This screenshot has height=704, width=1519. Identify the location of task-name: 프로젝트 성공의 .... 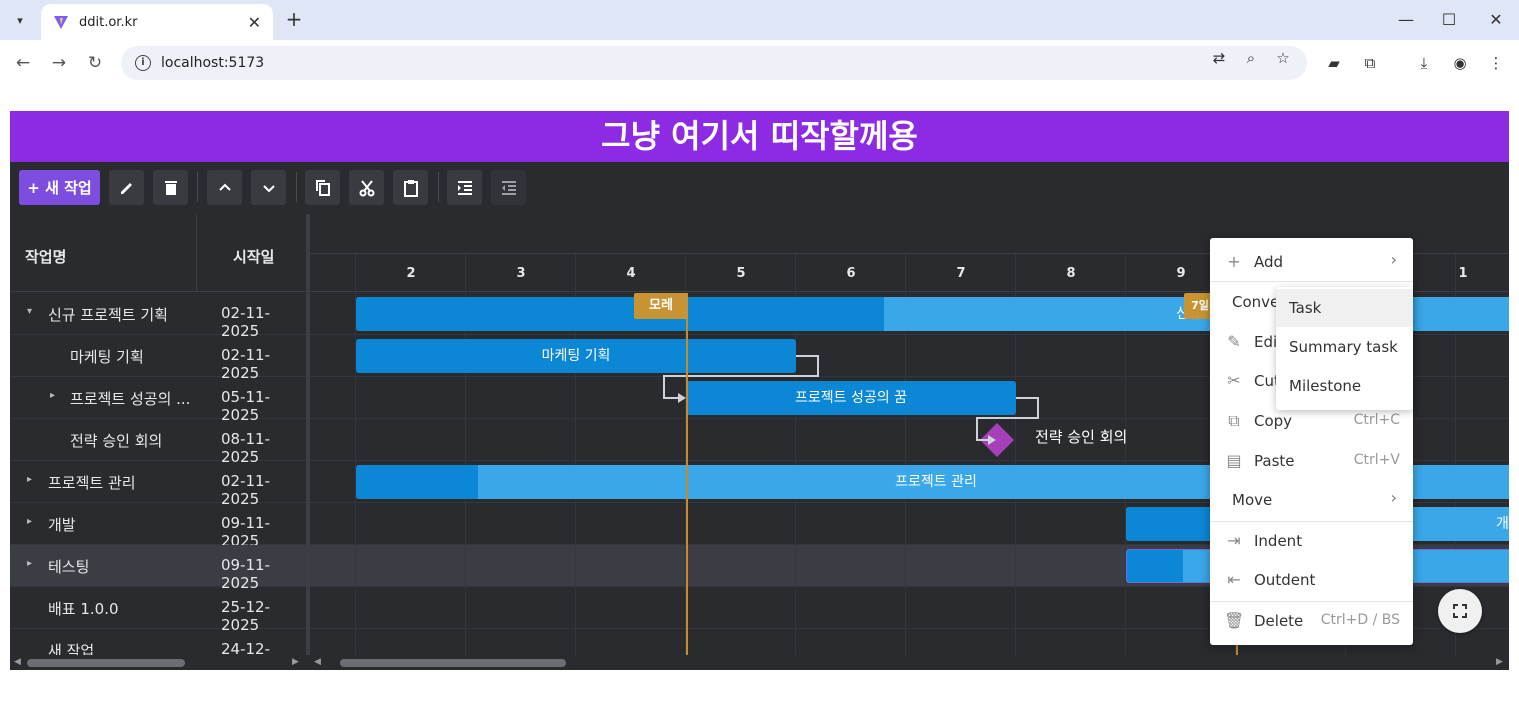
(130, 399).